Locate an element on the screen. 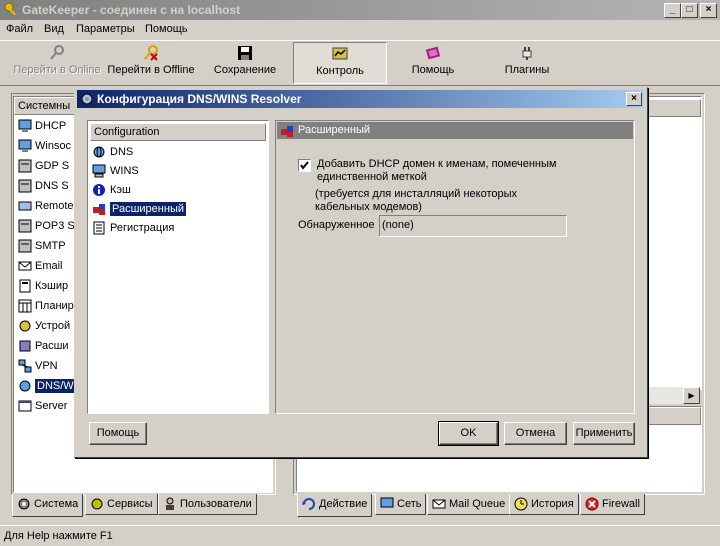  key-icon is located at coordinates (57, 52).